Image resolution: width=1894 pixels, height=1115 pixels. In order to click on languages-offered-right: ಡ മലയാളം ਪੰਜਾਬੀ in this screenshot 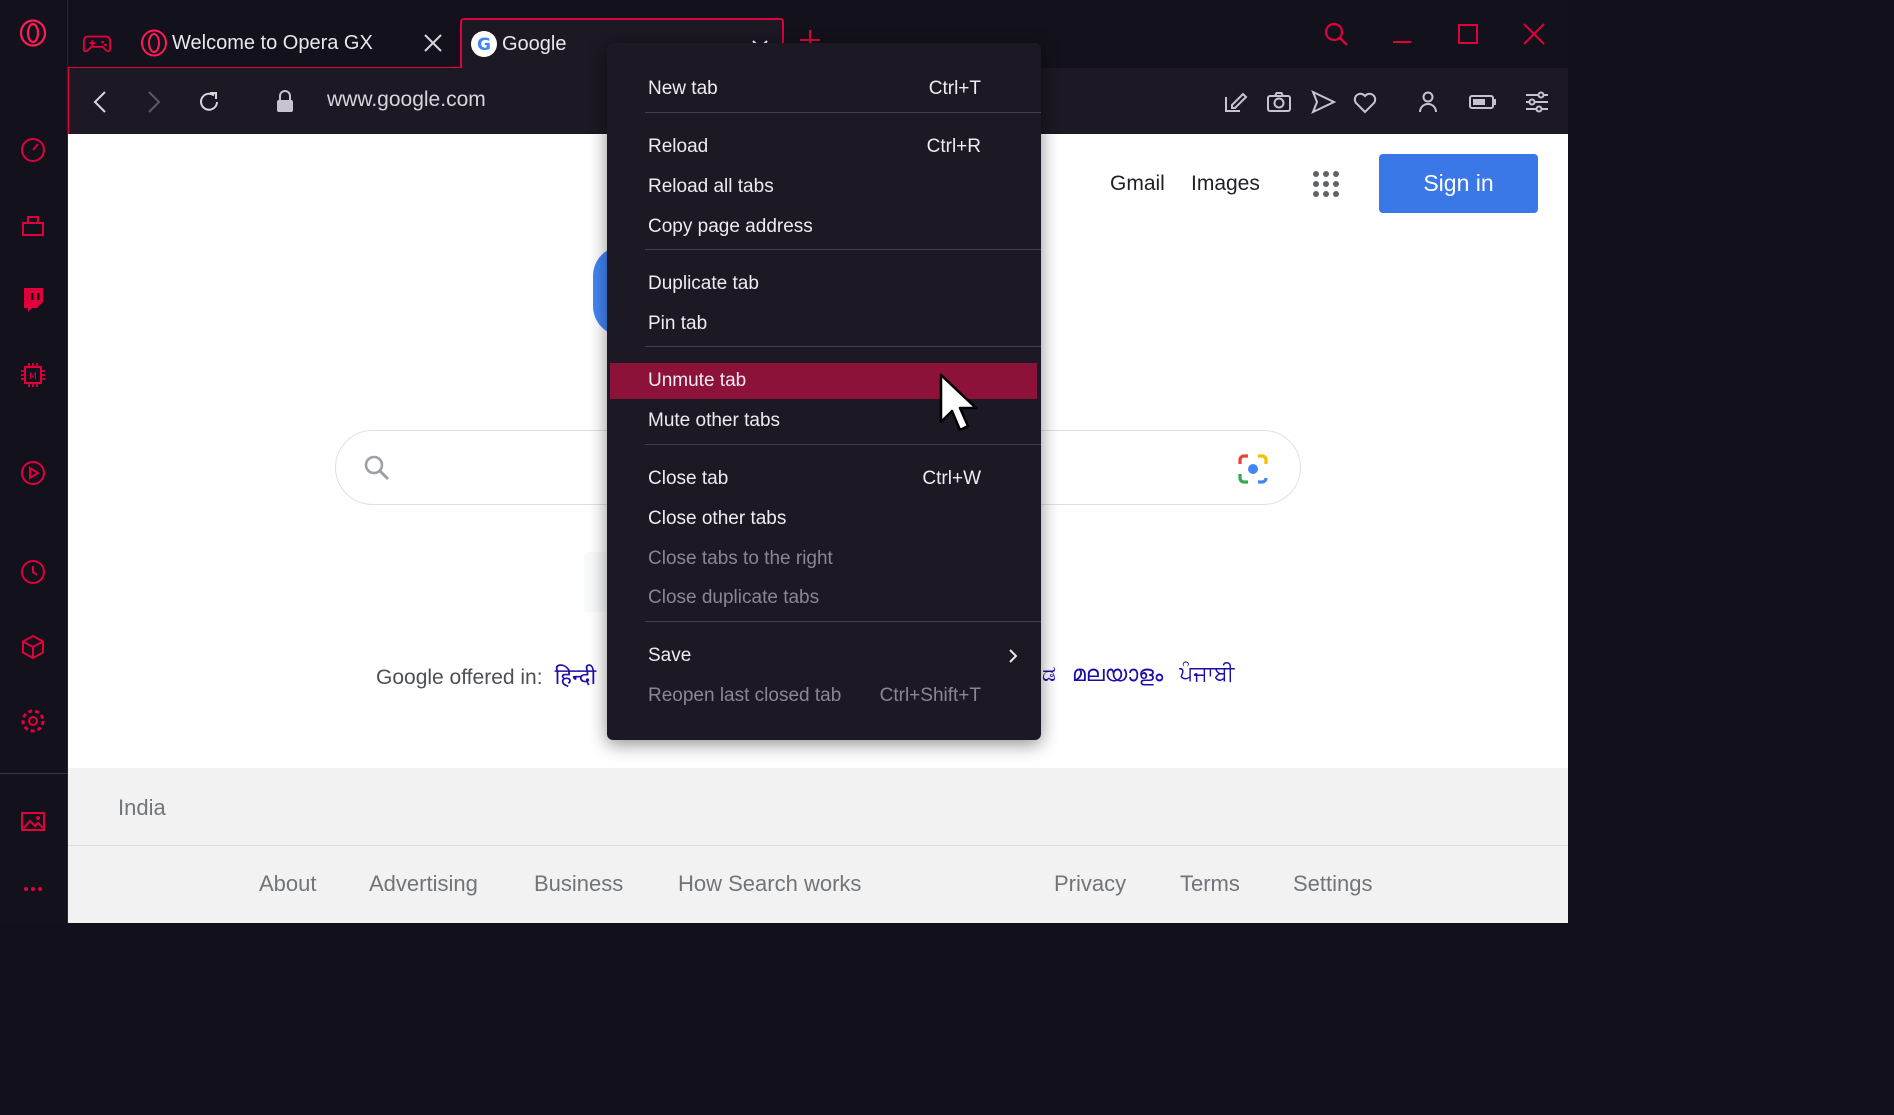, I will do `click(1138, 674)`.